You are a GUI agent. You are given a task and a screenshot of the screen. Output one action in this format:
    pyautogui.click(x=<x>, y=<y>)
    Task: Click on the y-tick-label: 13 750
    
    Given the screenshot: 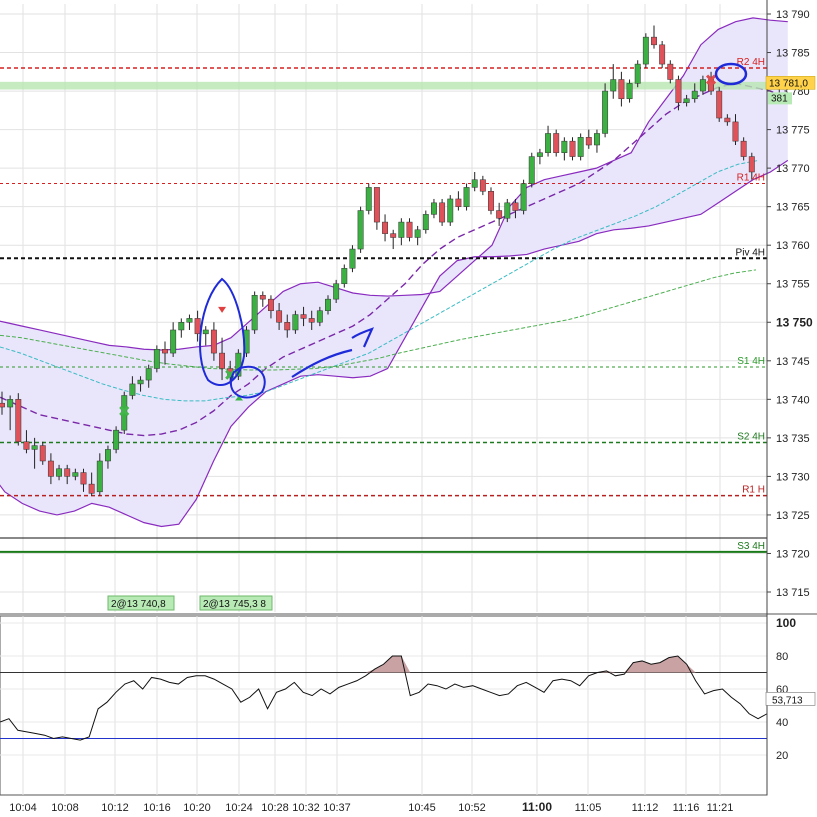 What is the action you would take?
    pyautogui.click(x=794, y=322)
    